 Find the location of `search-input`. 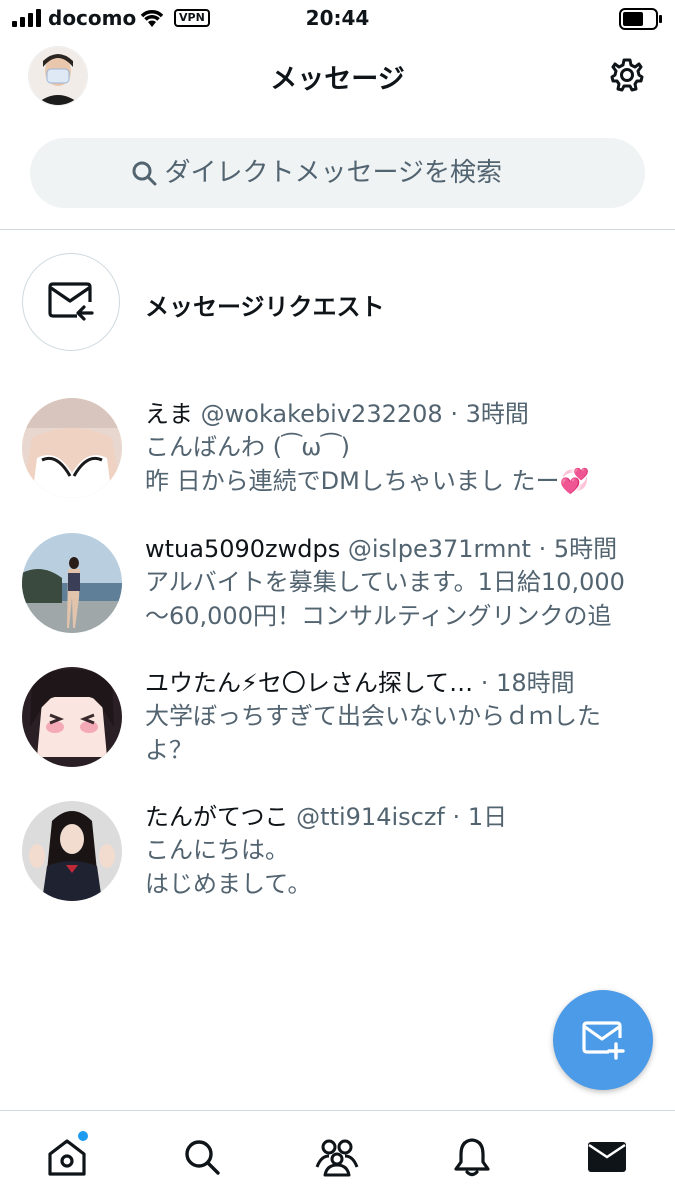

search-input is located at coordinates (354, 173).